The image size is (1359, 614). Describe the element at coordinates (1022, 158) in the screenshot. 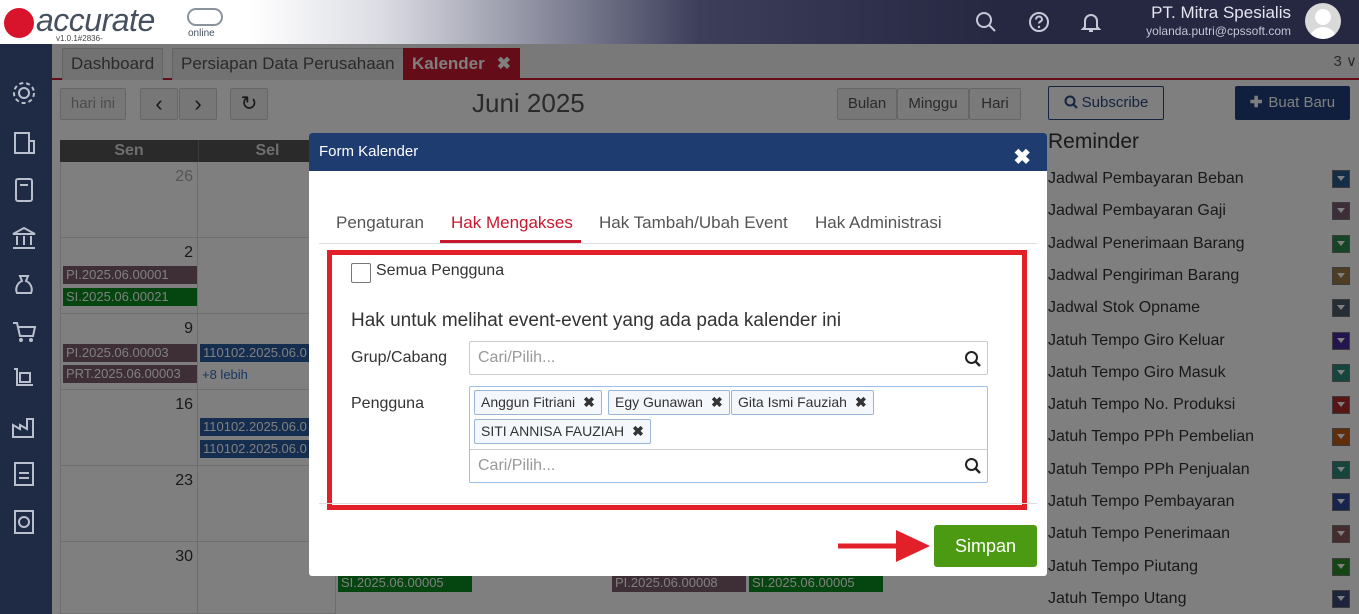

I see `close-icon: ✖` at that location.